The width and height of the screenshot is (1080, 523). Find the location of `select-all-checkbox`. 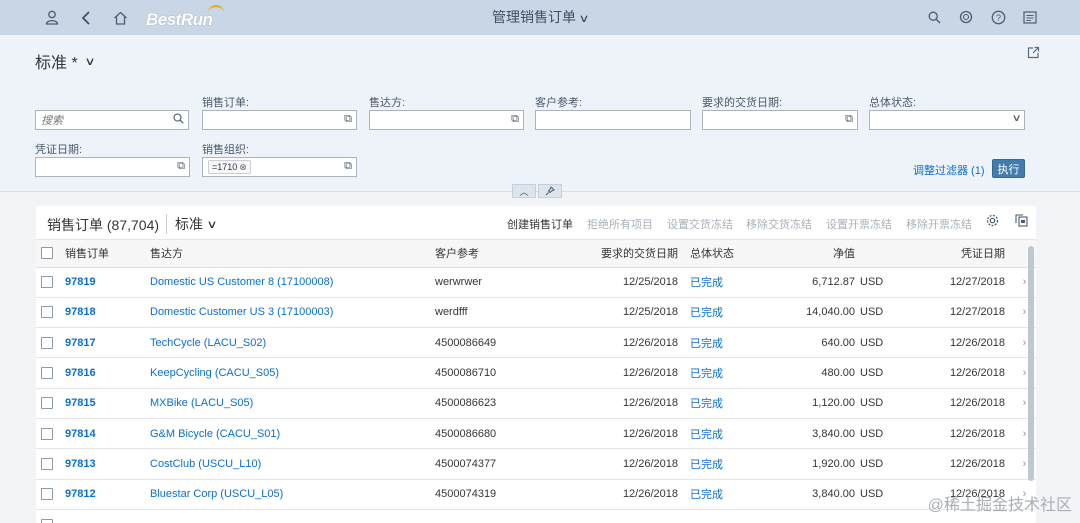

select-all-checkbox is located at coordinates (47, 253).